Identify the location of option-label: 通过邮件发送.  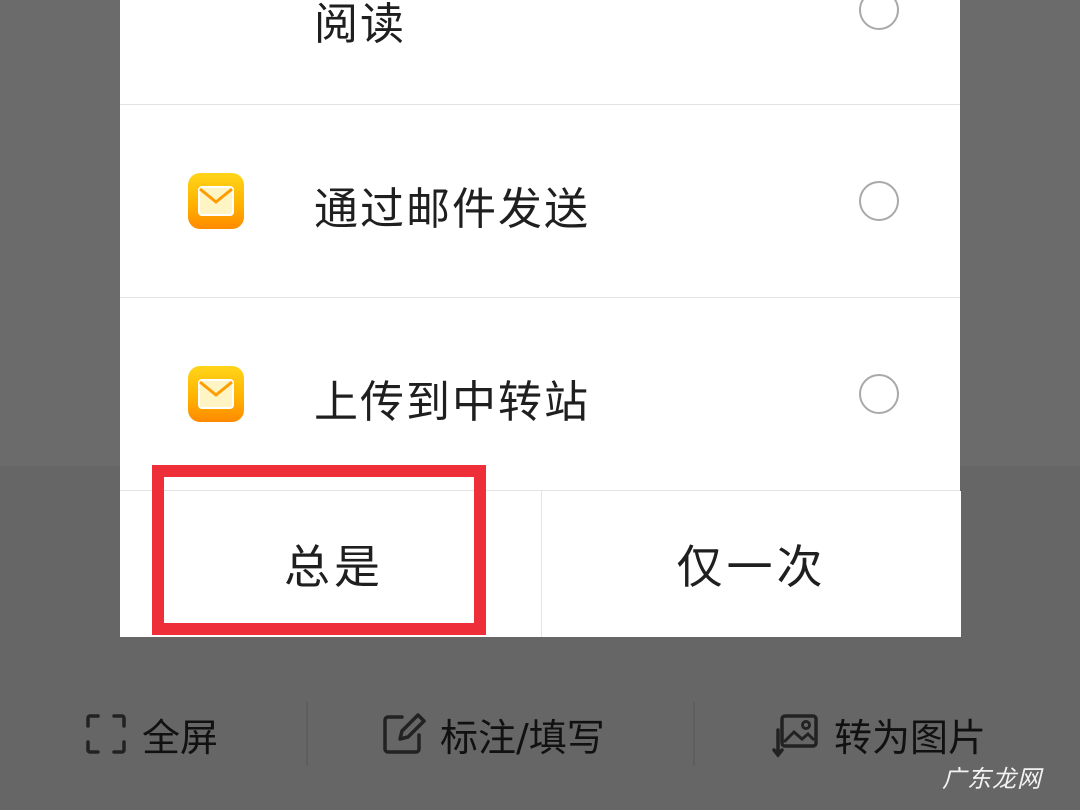
(452, 209).